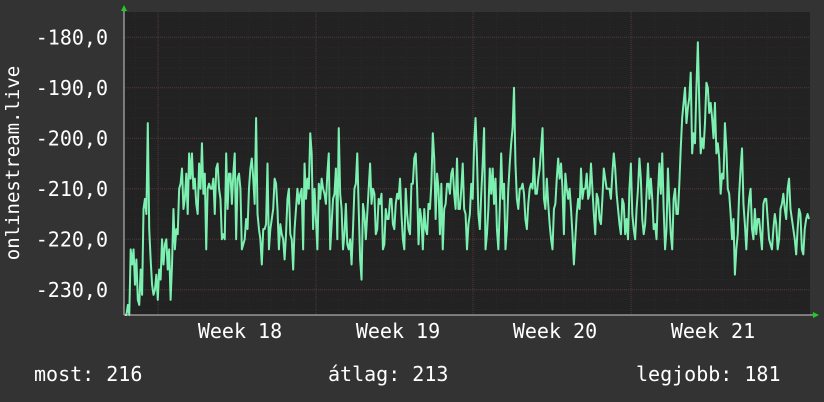 This screenshot has height=402, width=824. Describe the element at coordinates (398, 331) in the screenshot. I see `x-tick-label: Week 19` at that location.